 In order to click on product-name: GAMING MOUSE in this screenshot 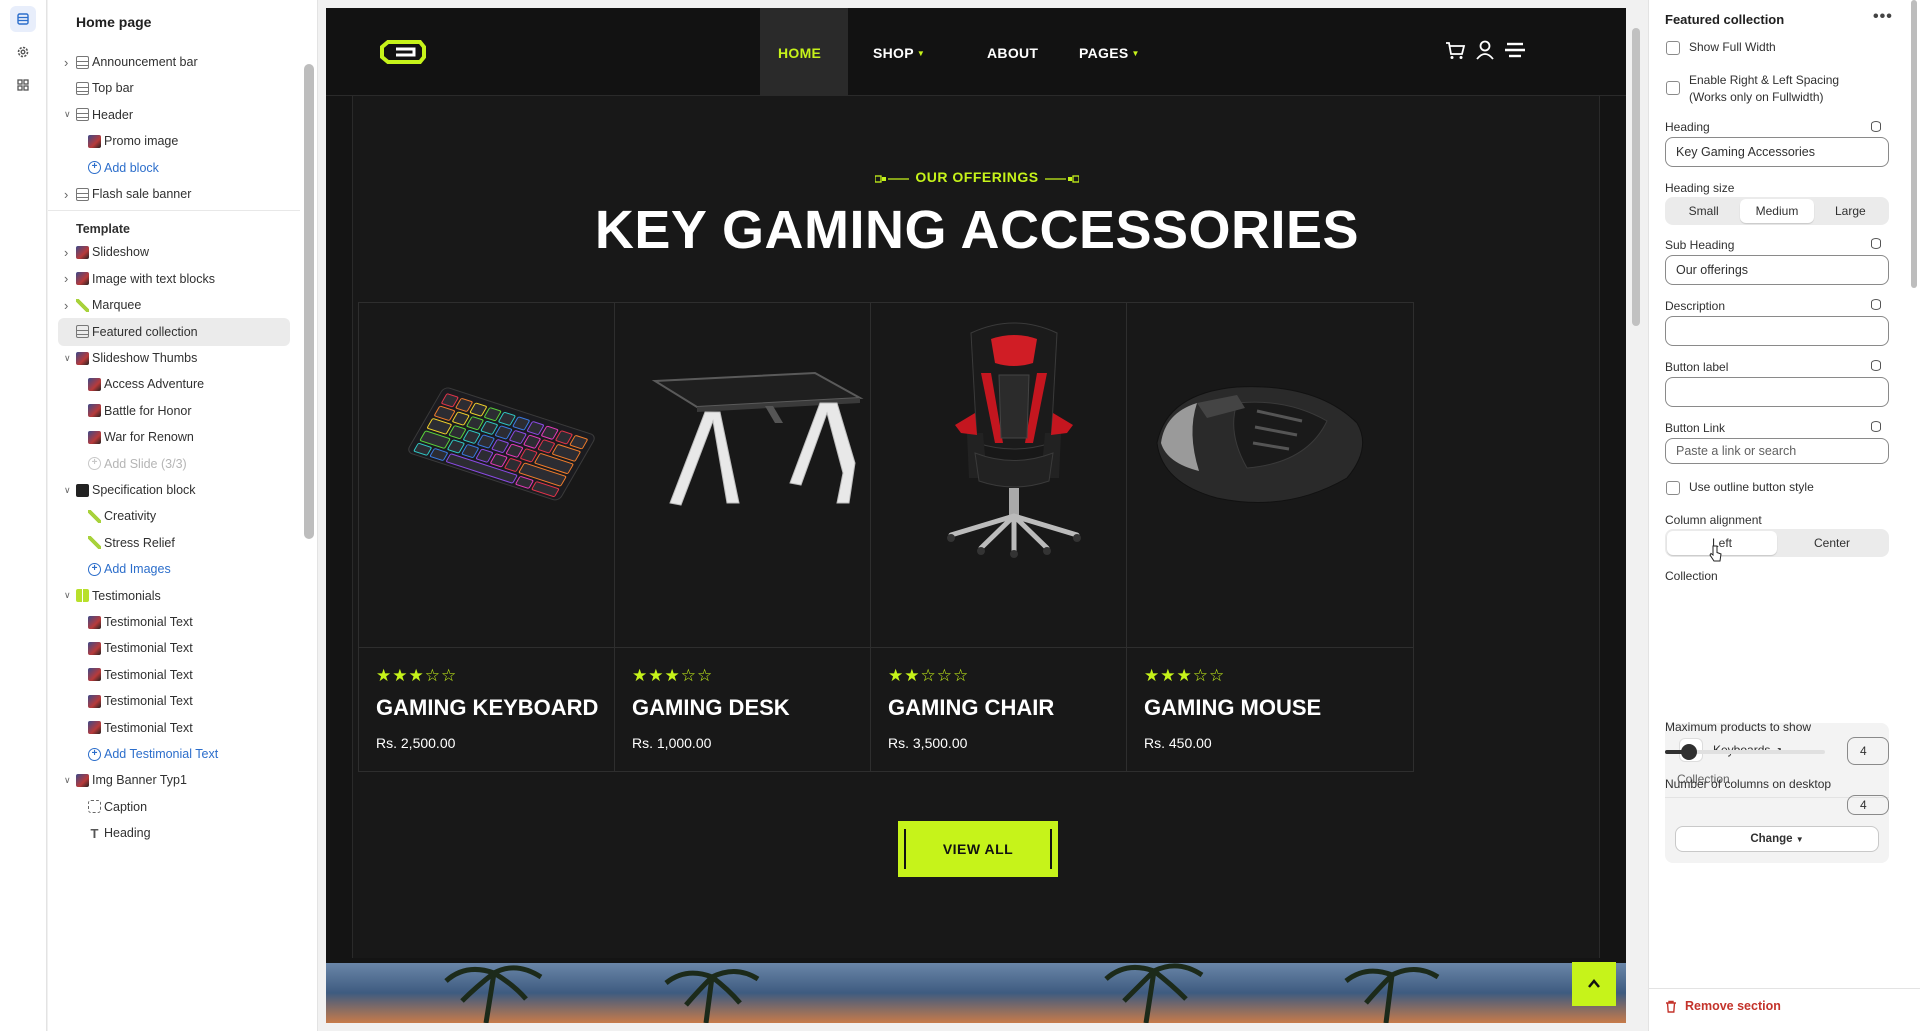, I will do `click(1232, 708)`.